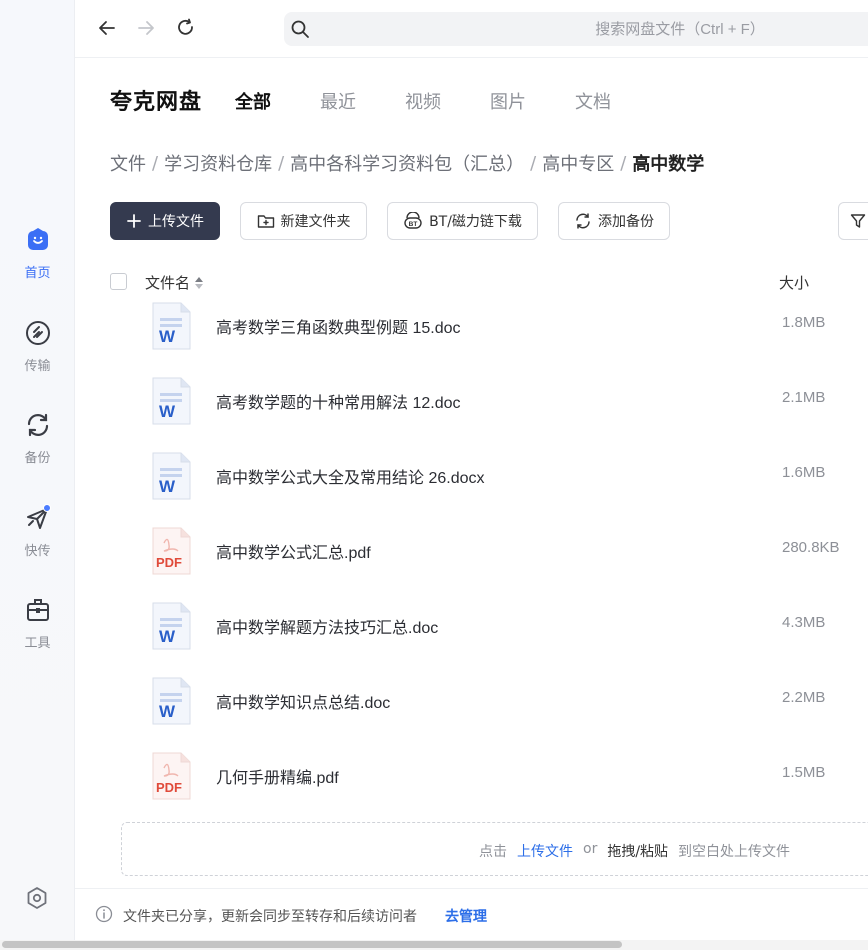 Image resolution: width=868 pixels, height=950 pixels. Describe the element at coordinates (270, 917) in the screenshot. I see `share-notice-text: 文件夹已分享，更新会同步至转存和后续访问者` at that location.